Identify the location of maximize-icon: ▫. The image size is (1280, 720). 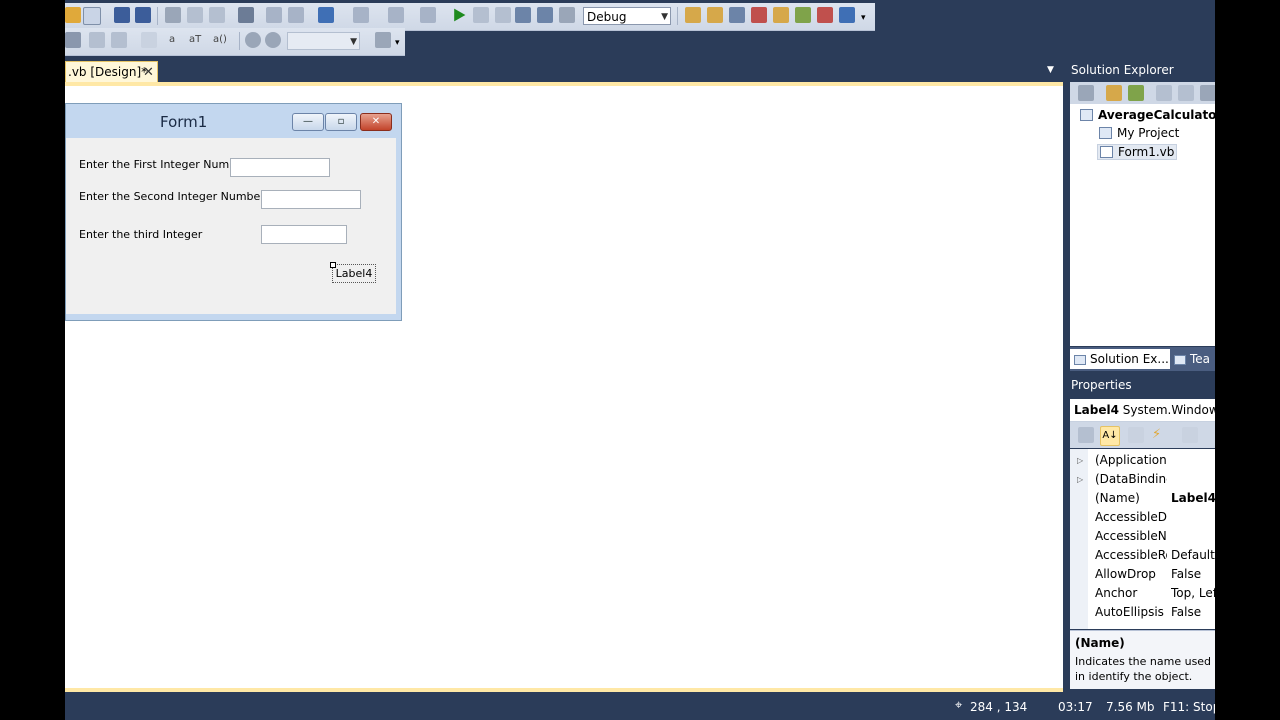
(341, 122).